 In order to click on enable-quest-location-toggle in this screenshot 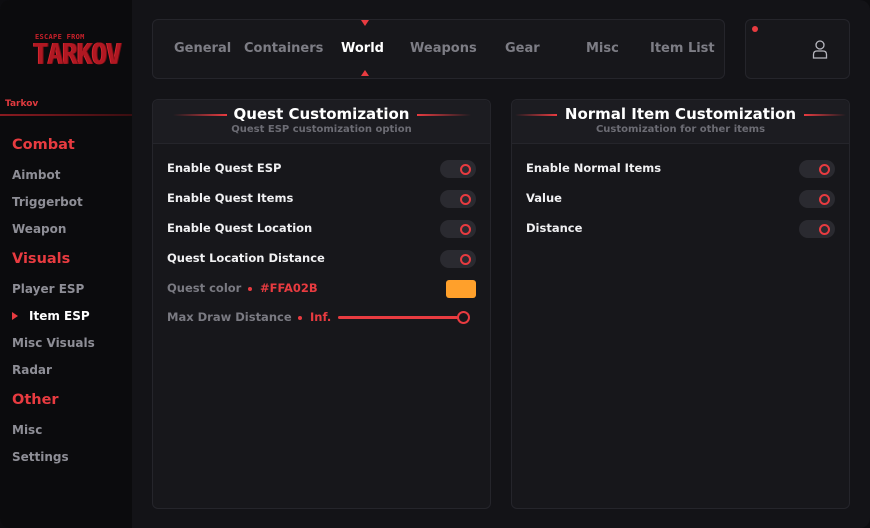, I will do `click(458, 229)`.